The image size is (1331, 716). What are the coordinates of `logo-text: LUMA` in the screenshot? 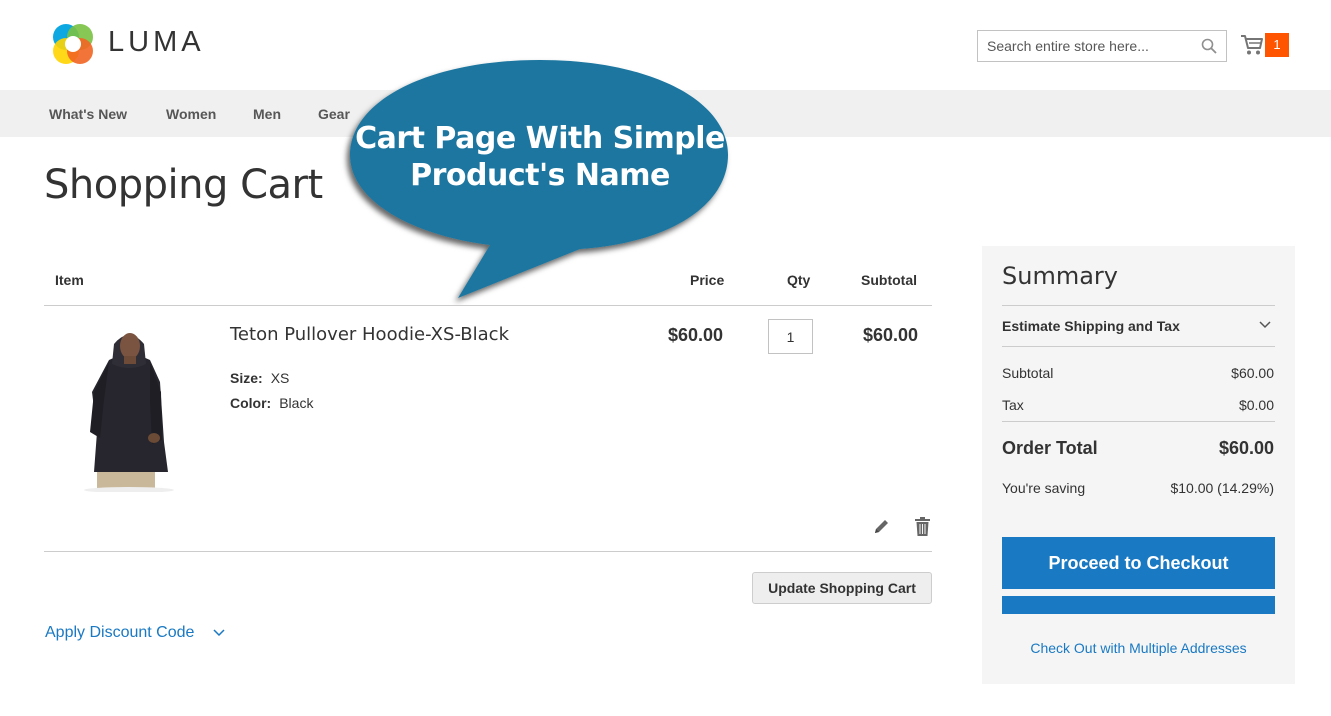 It's located at (156, 42).